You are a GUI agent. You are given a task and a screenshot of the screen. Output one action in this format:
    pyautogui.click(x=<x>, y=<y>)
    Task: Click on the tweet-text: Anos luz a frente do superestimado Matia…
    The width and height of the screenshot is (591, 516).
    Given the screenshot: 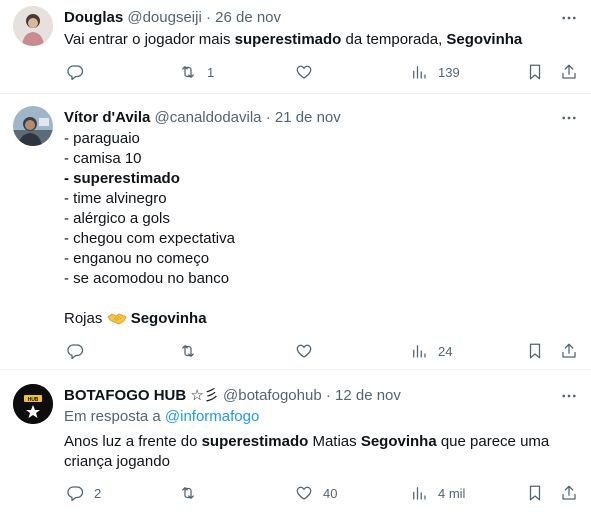 What is the action you would take?
    pyautogui.click(x=314, y=452)
    